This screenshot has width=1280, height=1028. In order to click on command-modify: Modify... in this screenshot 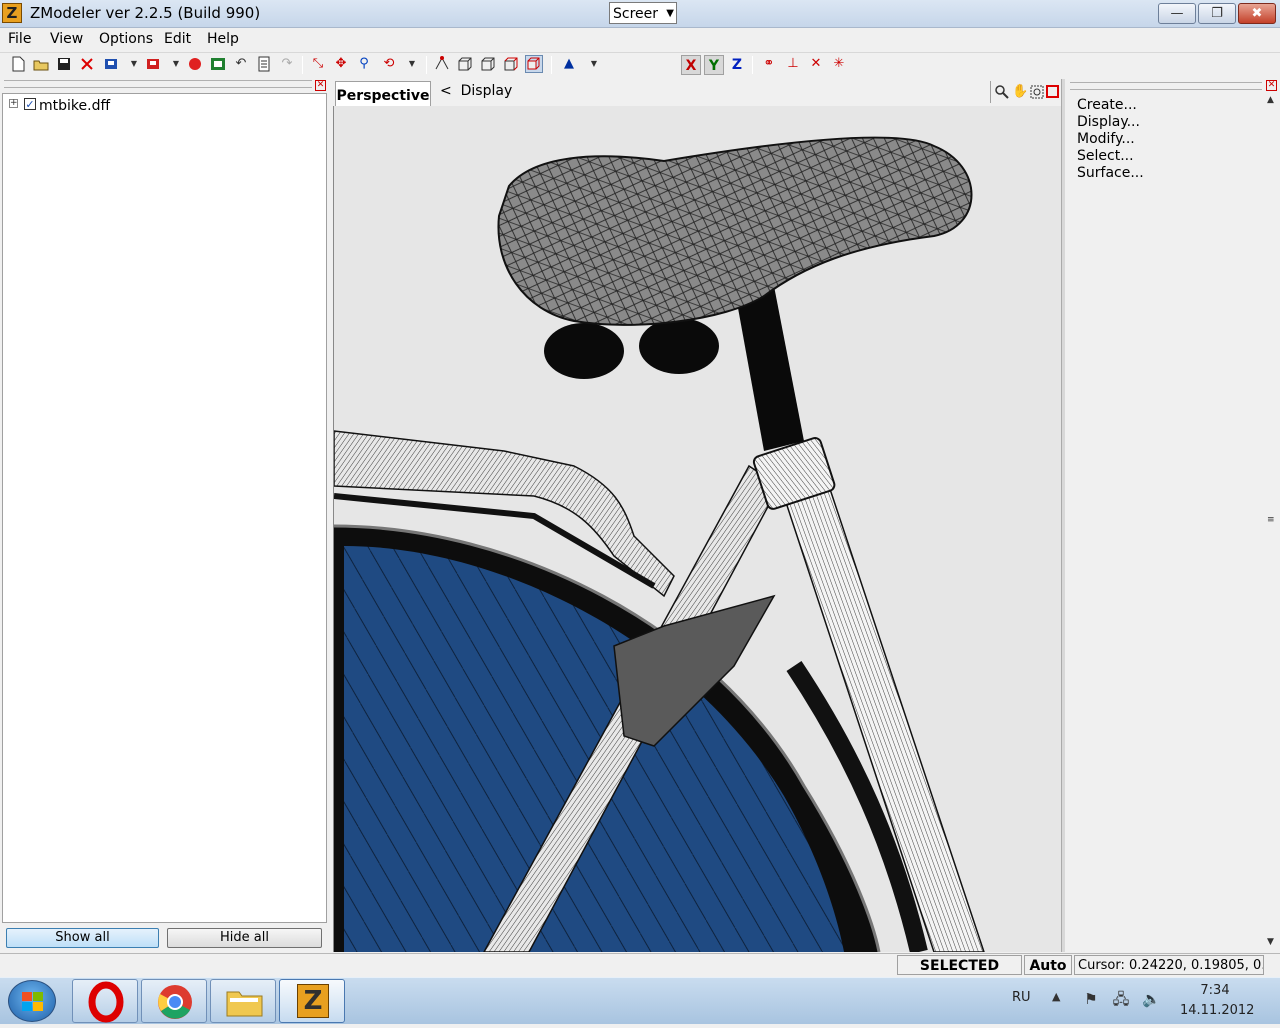, I will do `click(1106, 139)`.